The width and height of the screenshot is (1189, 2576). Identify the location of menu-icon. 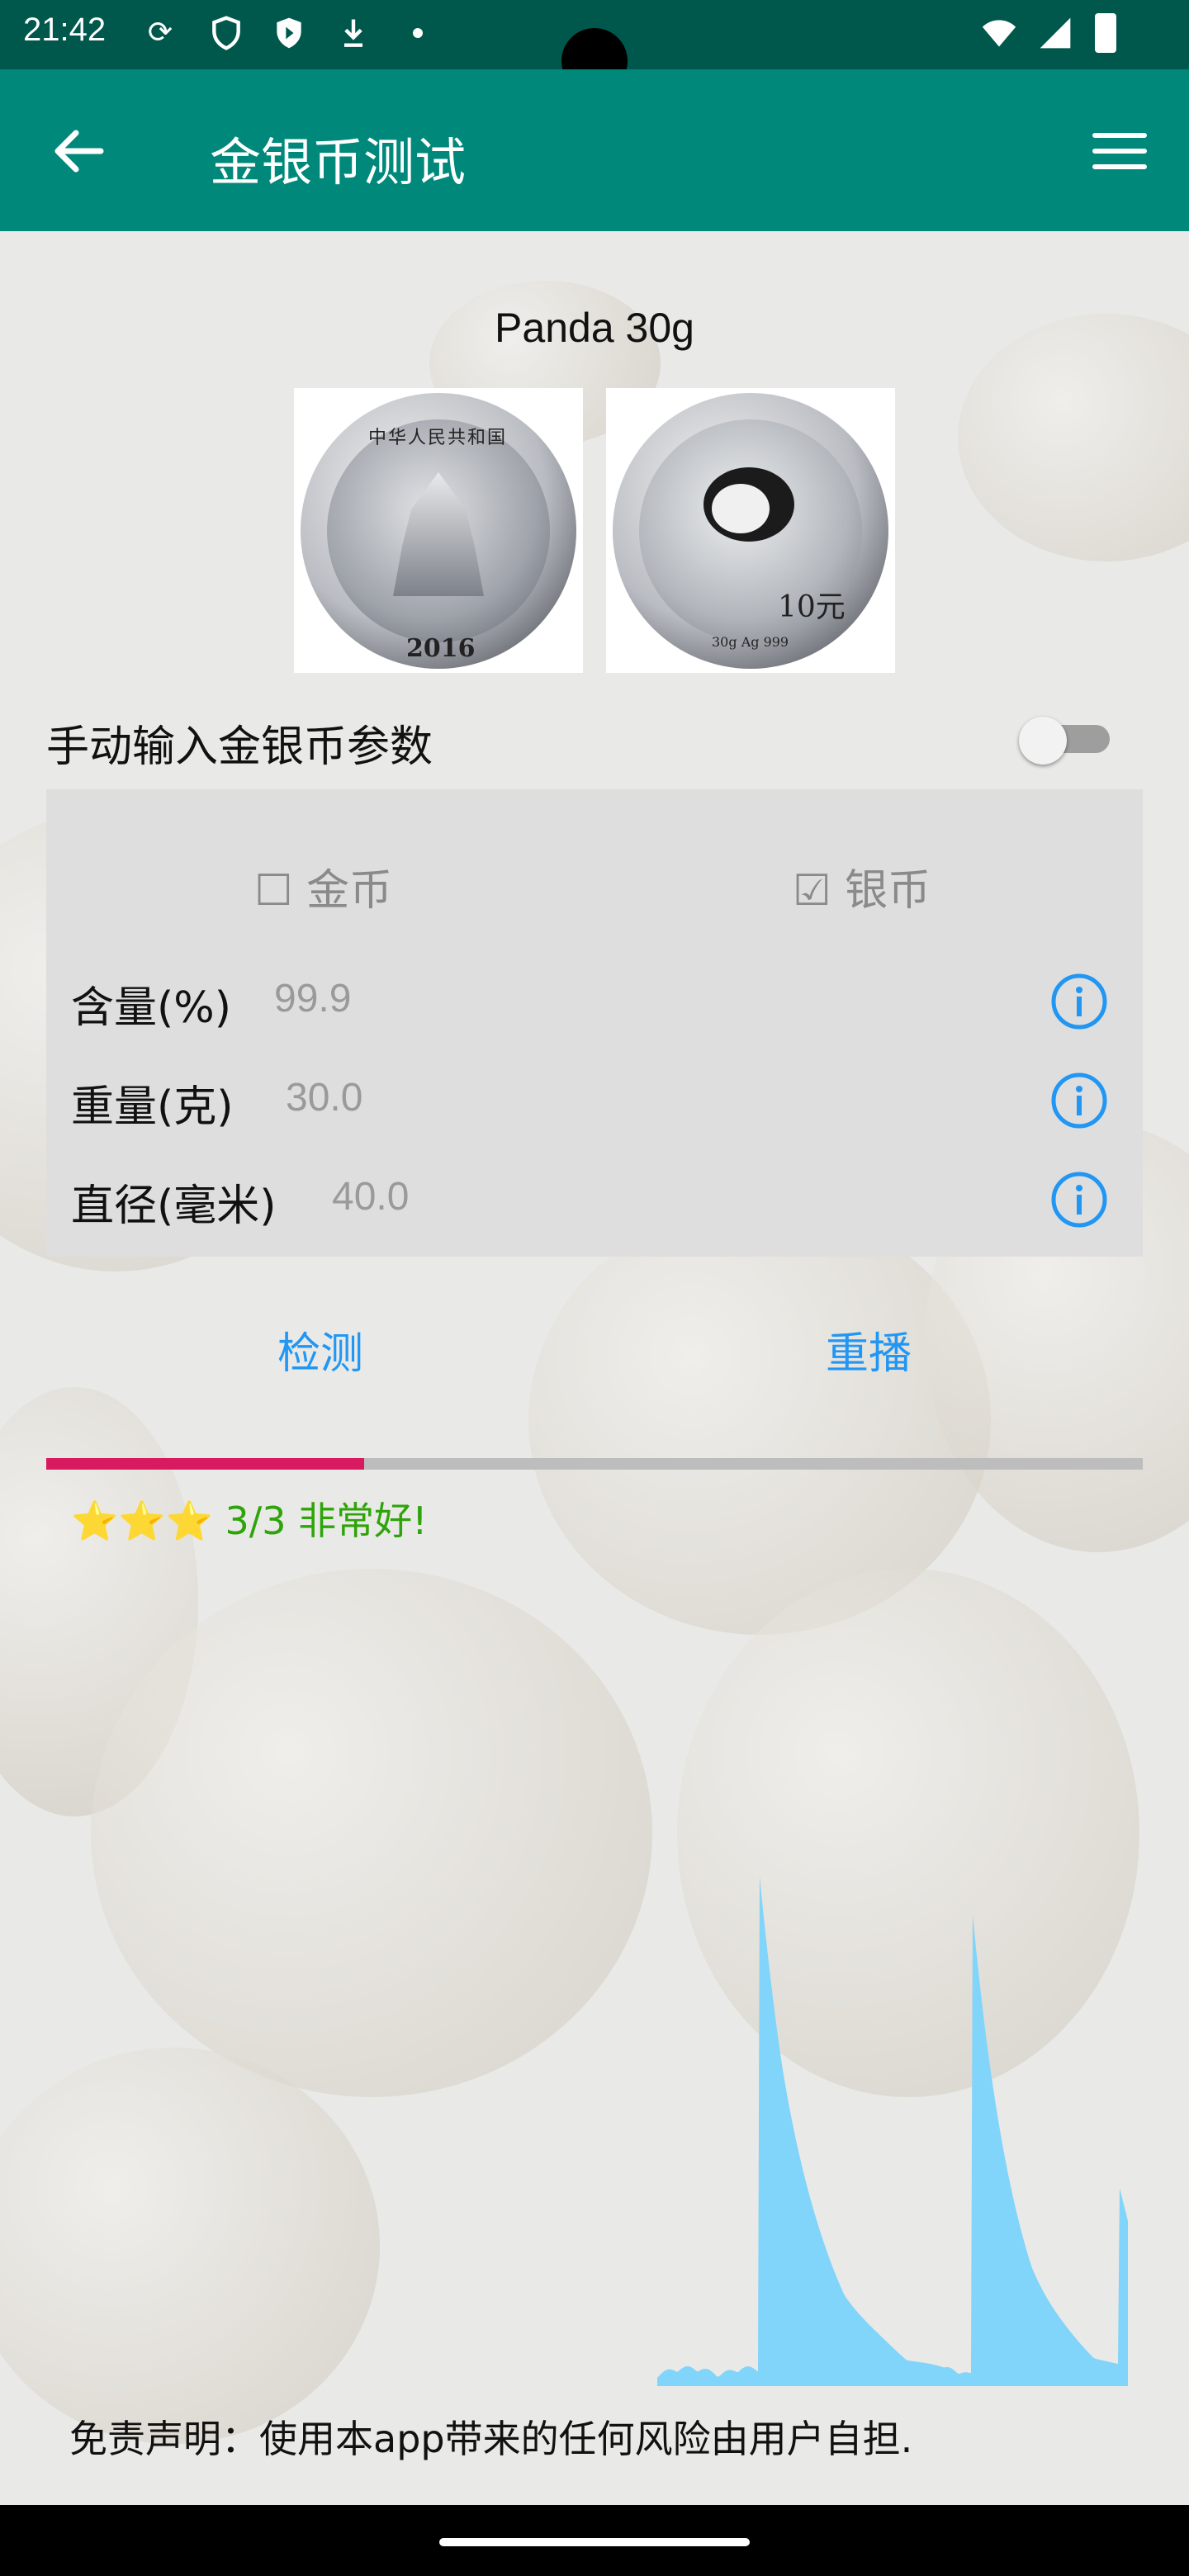
(1118, 151).